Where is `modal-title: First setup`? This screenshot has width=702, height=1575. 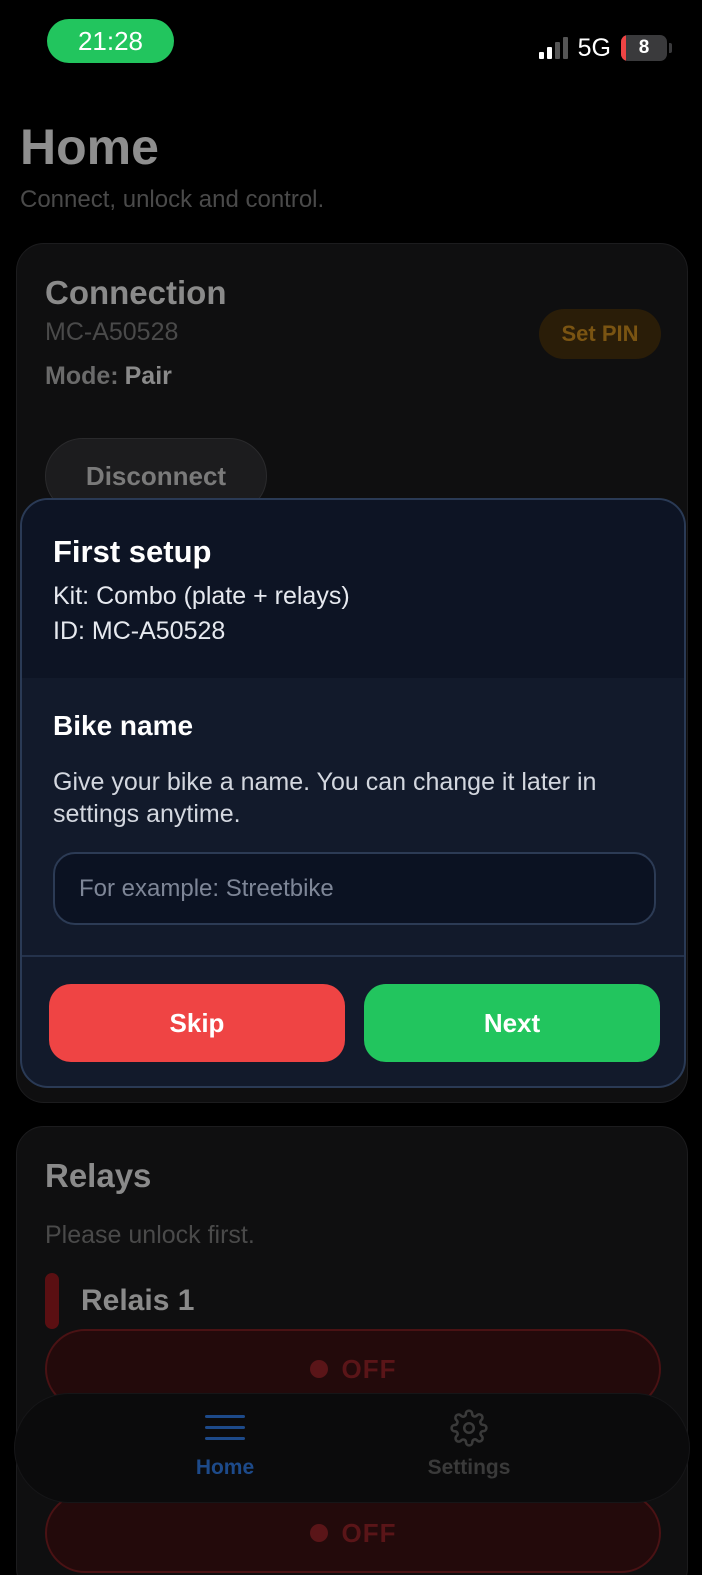 modal-title: First setup is located at coordinates (132, 551).